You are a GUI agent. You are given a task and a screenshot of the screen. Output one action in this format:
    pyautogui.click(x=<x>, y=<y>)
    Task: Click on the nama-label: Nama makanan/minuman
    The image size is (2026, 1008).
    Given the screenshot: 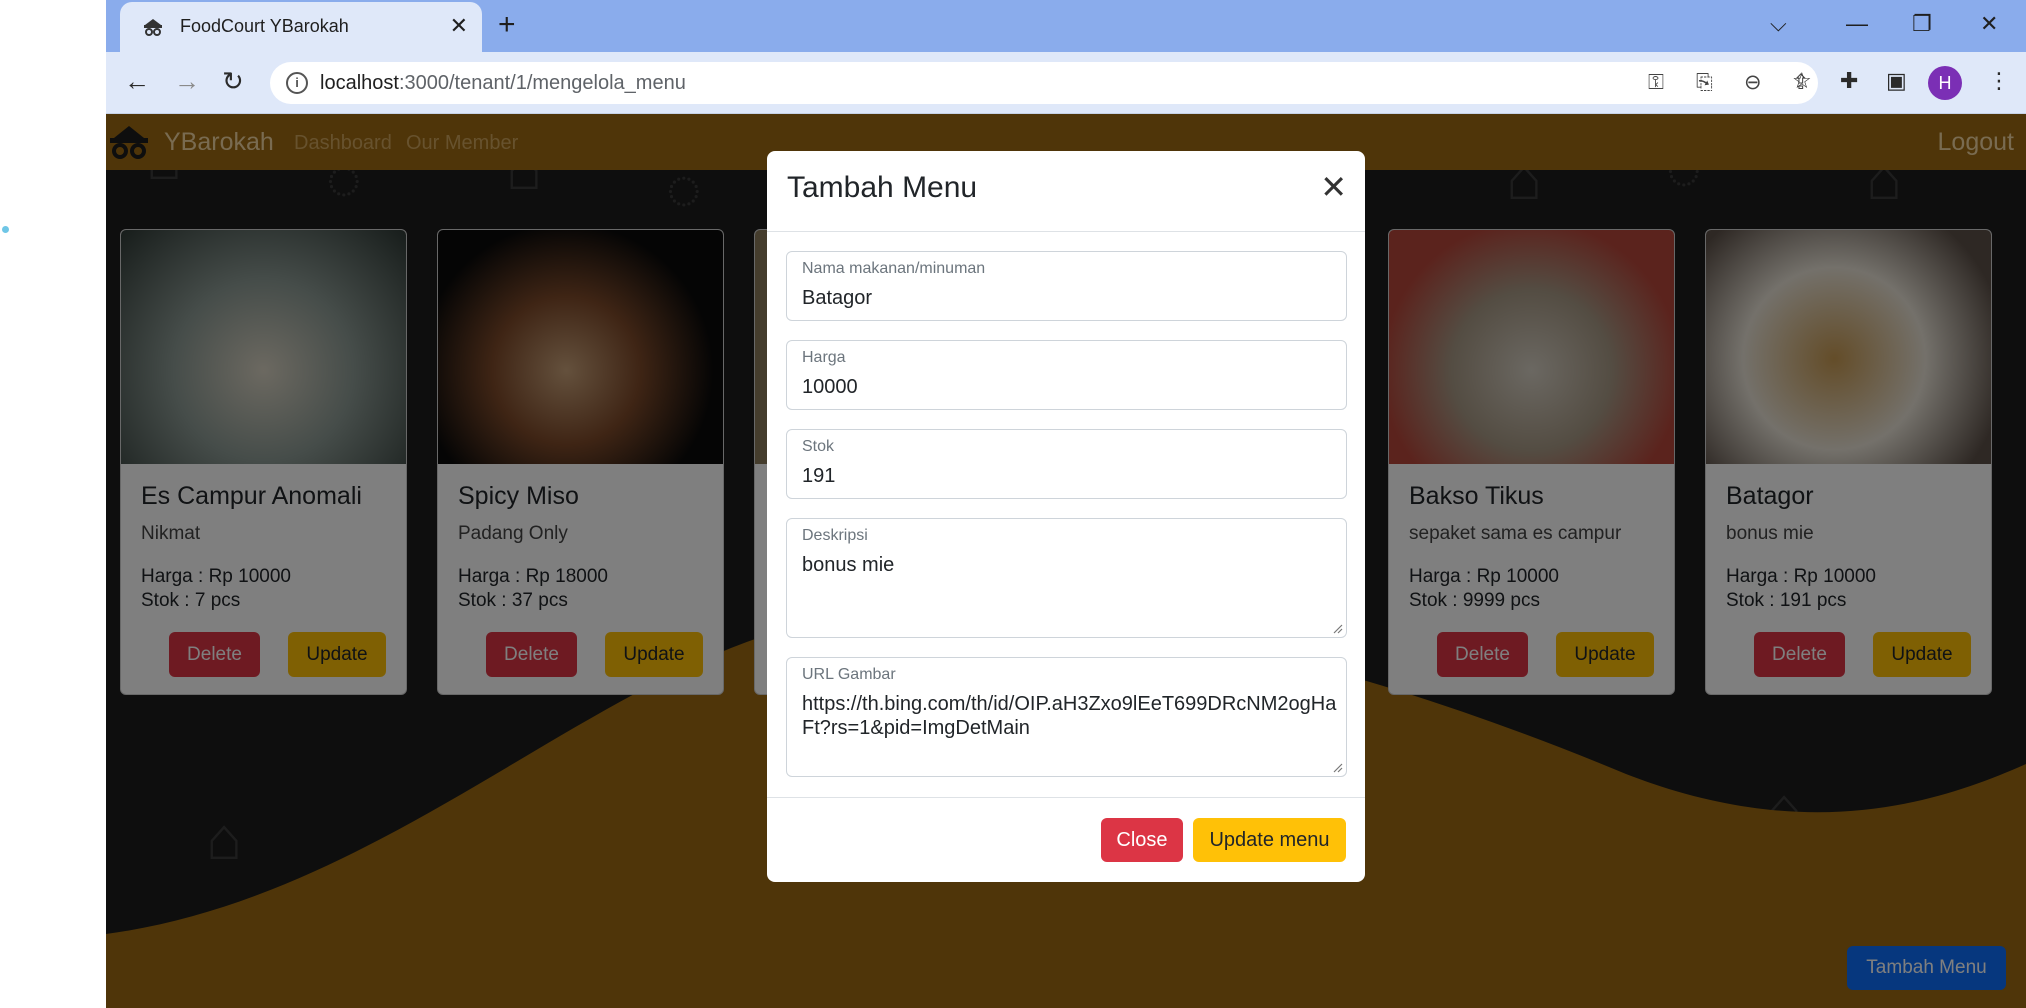 What is the action you would take?
    pyautogui.click(x=894, y=268)
    